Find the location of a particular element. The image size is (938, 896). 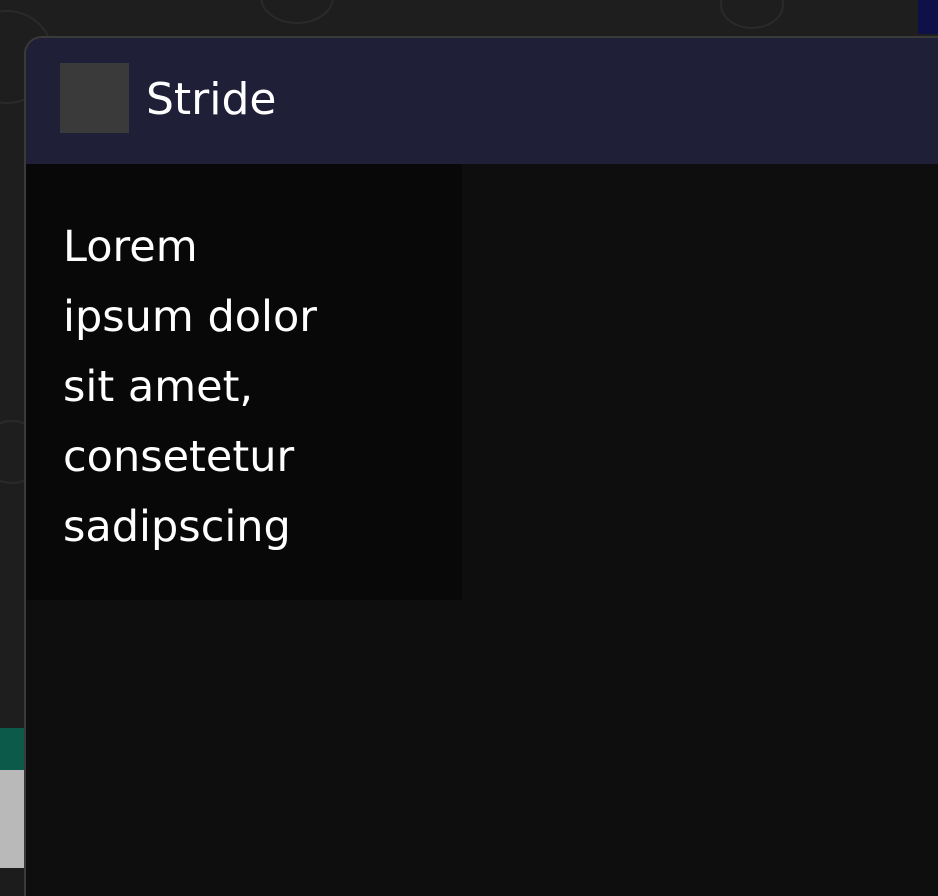

window-title: Stride is located at coordinates (211, 99).